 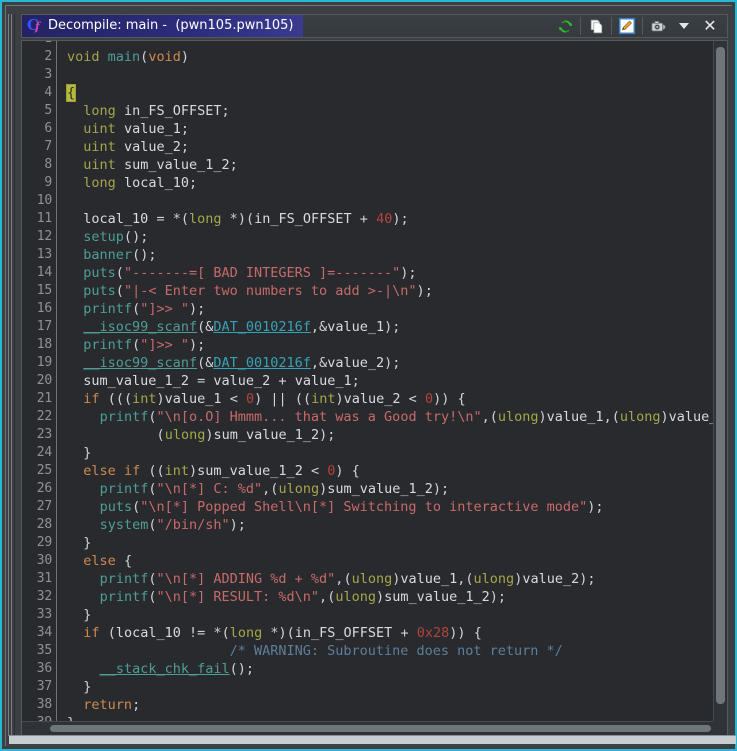 I want to click on code-line: 30 else {, so click(x=367, y=561).